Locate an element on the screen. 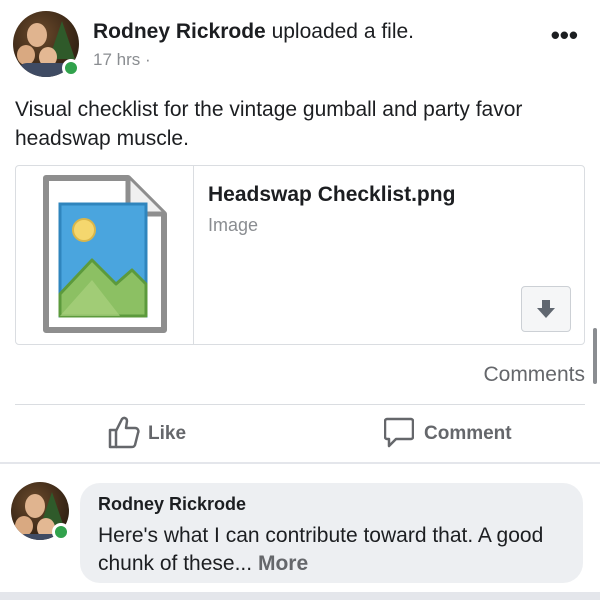 Image resolution: width=600 pixels, height=600 pixels. download-arrow-icon is located at coordinates (546, 309).